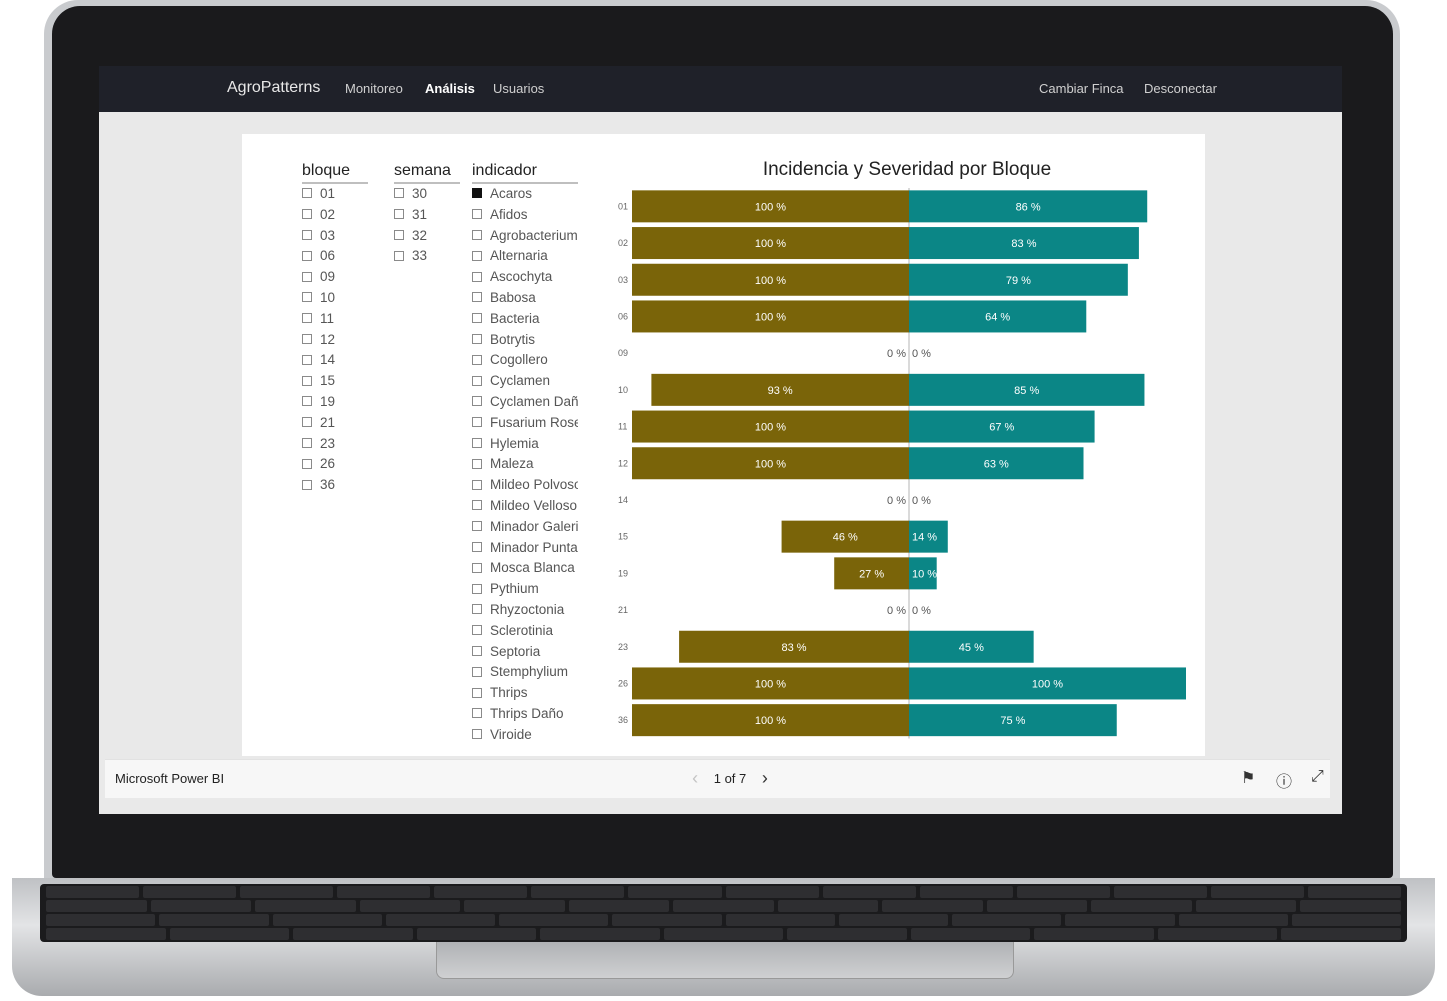 The width and height of the screenshot is (1447, 1001). Describe the element at coordinates (1317, 777) in the screenshot. I see `expand-icon: ⤢` at that location.